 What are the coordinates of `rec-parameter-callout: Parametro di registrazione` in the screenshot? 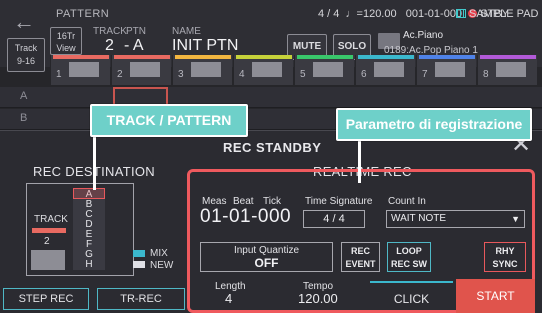 It's located at (434, 124).